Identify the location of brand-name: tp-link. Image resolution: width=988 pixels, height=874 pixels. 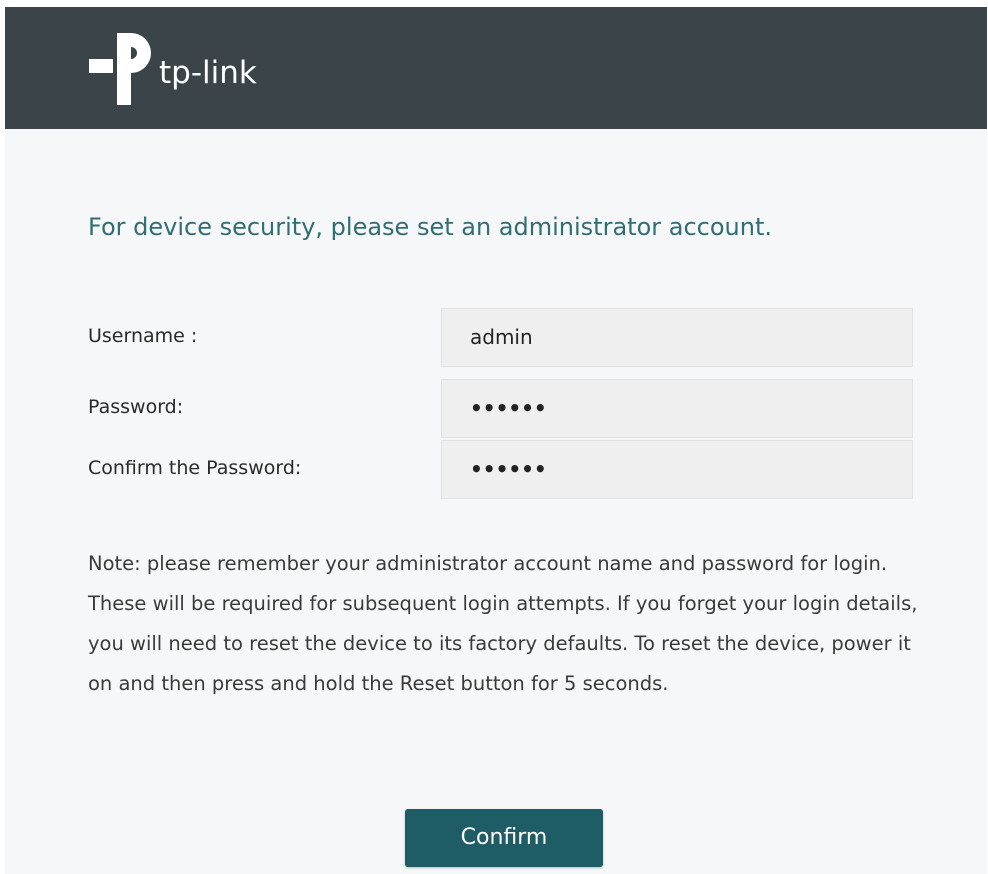
(208, 73).